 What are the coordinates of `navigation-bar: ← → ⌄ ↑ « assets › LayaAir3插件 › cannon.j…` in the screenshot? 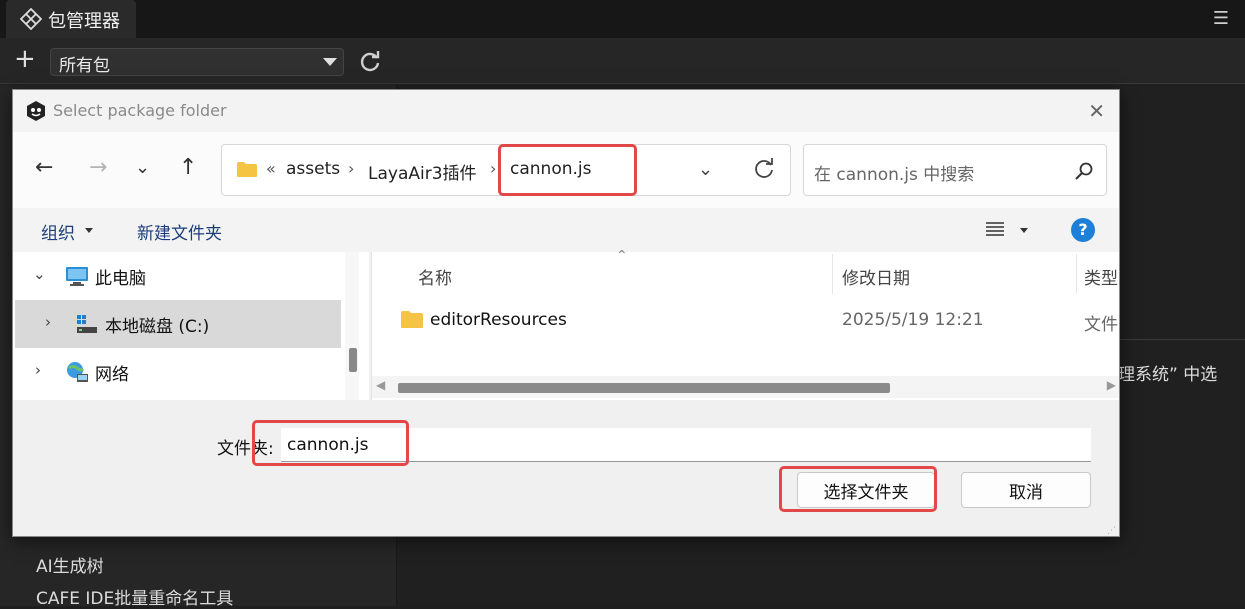 It's located at (566, 170).